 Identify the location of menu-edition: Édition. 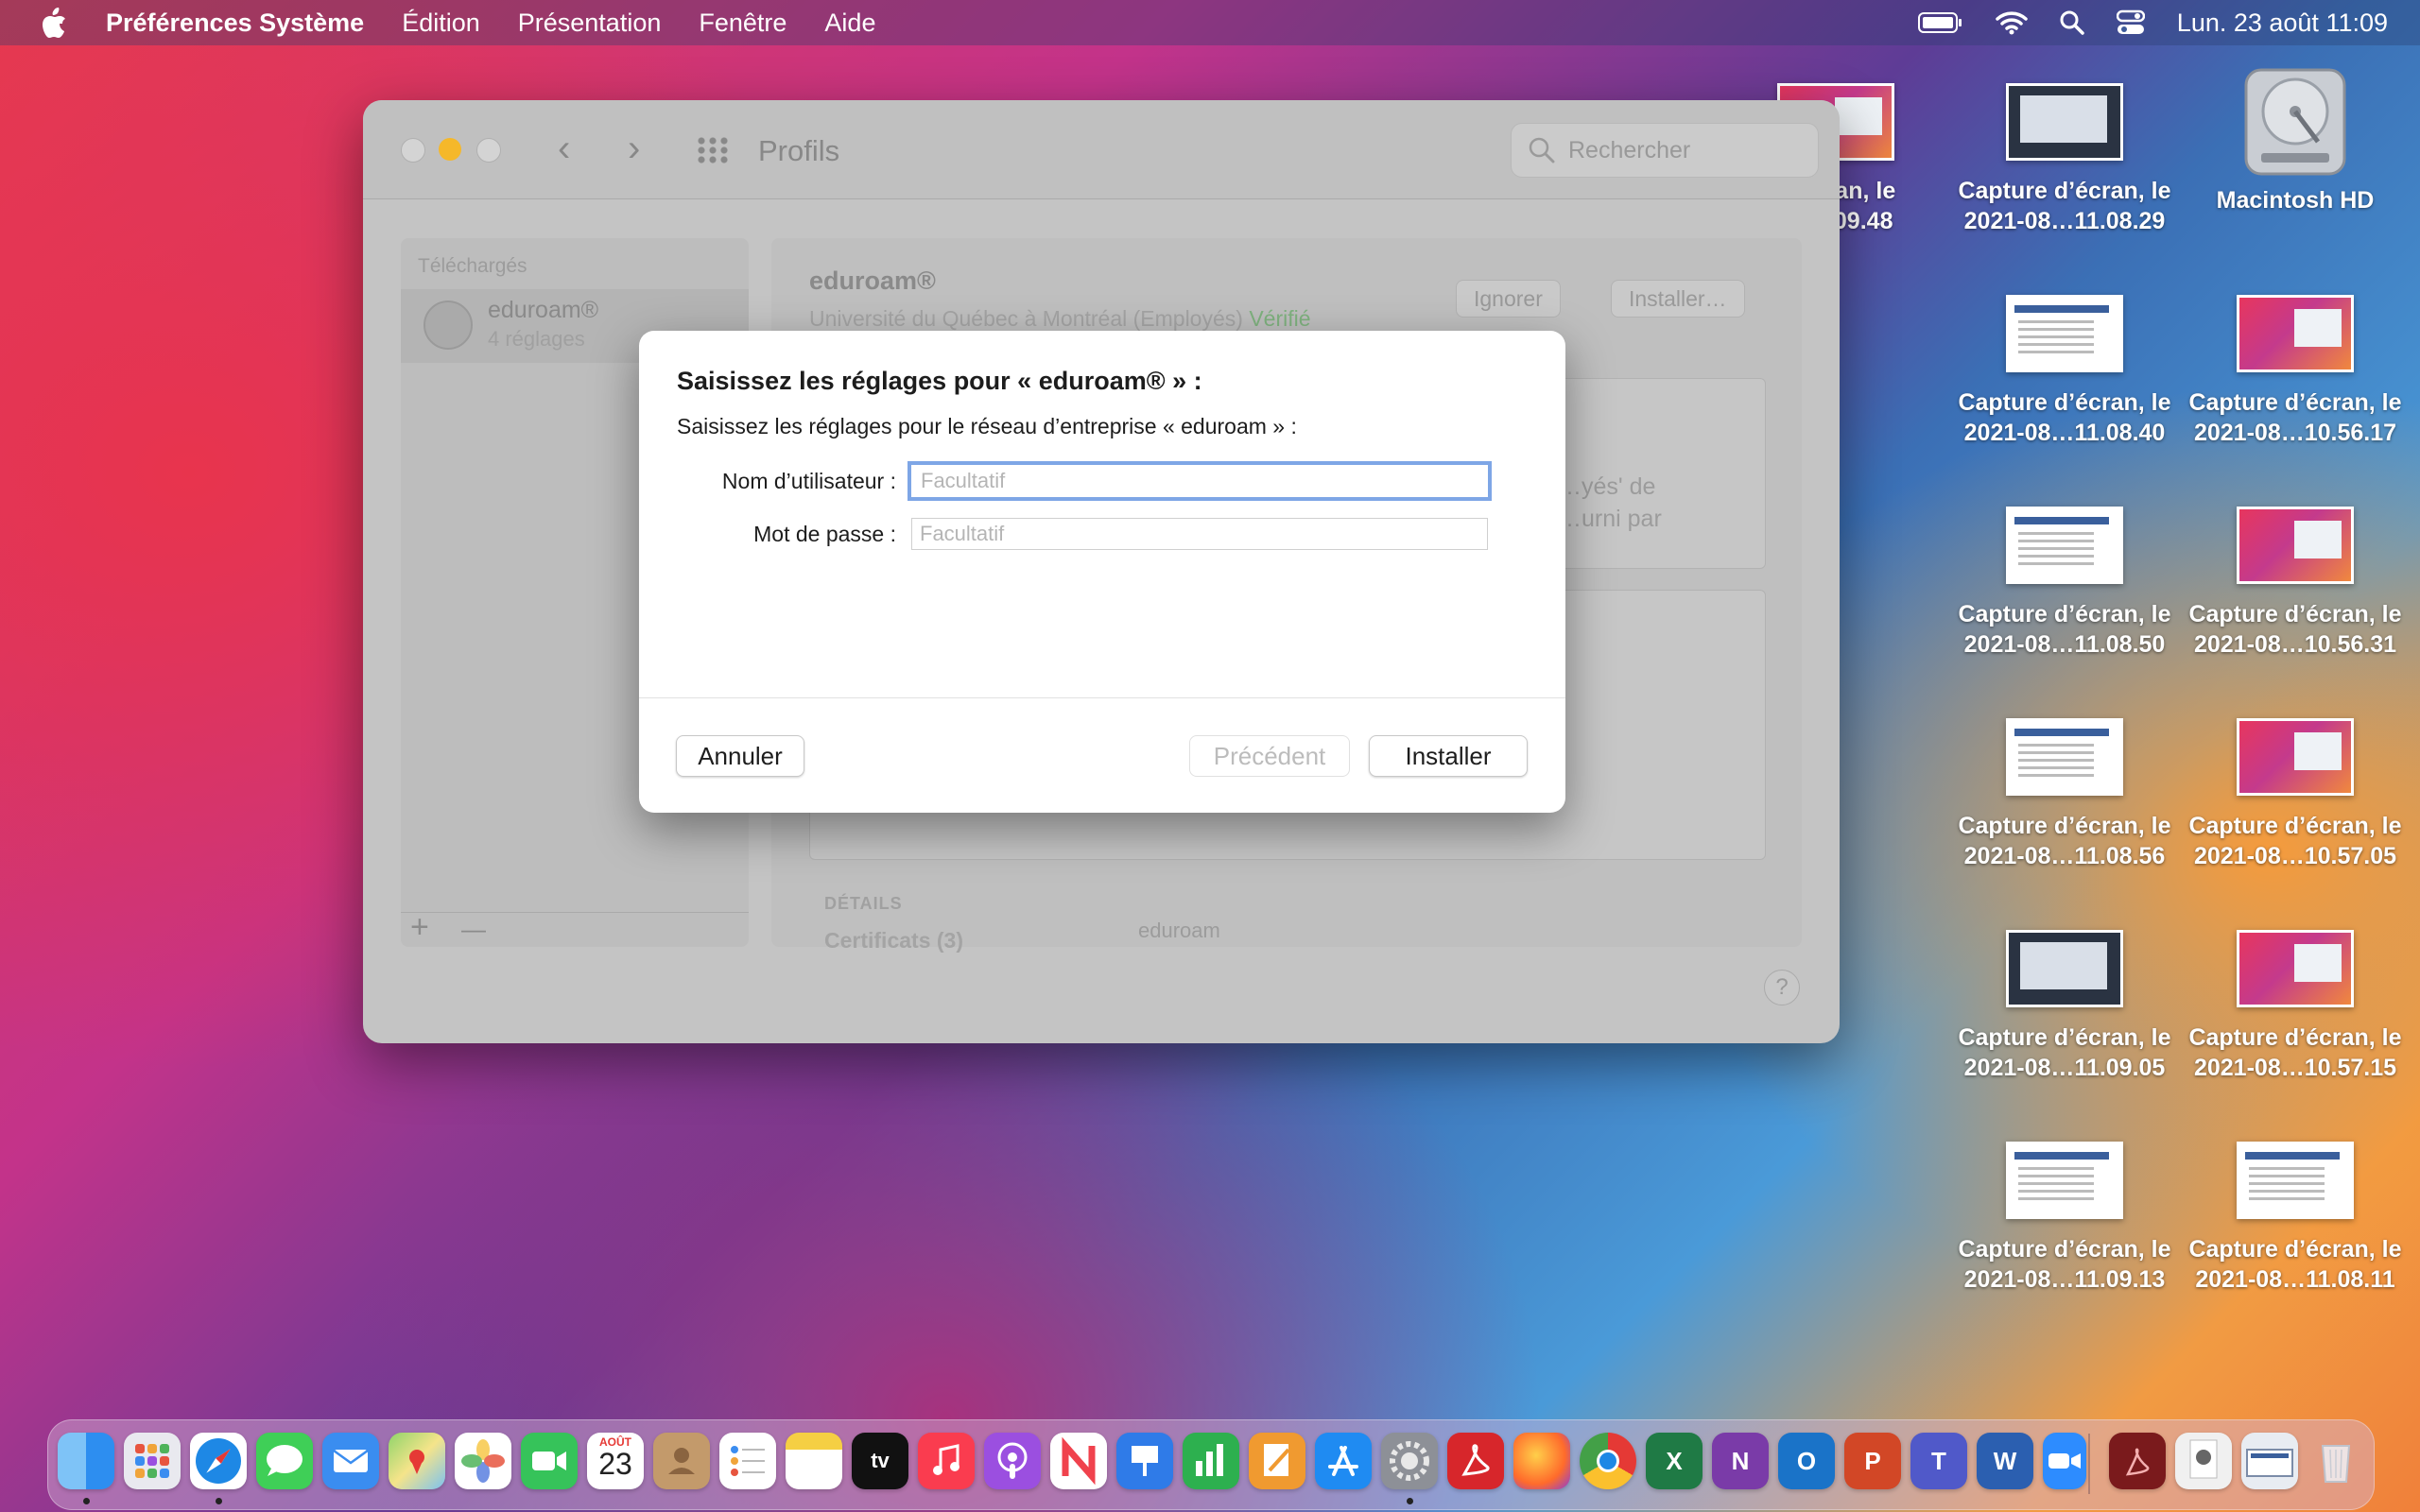
(441, 23).